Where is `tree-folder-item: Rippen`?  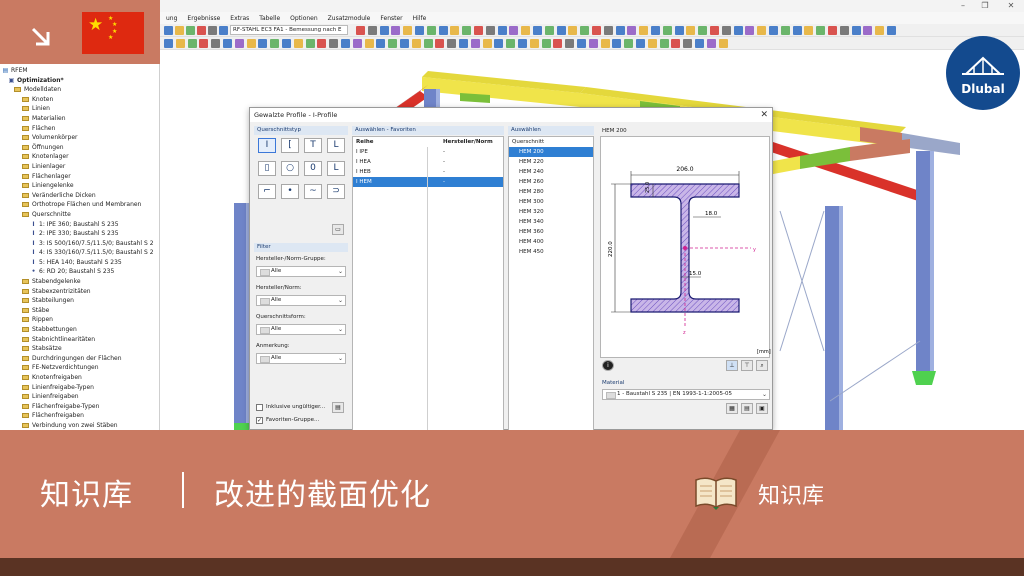 tree-folder-item: Rippen is located at coordinates (80, 320).